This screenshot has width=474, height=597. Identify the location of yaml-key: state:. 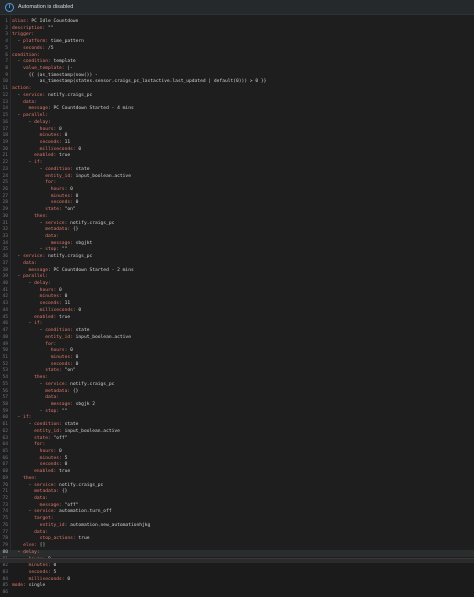
(53, 371).